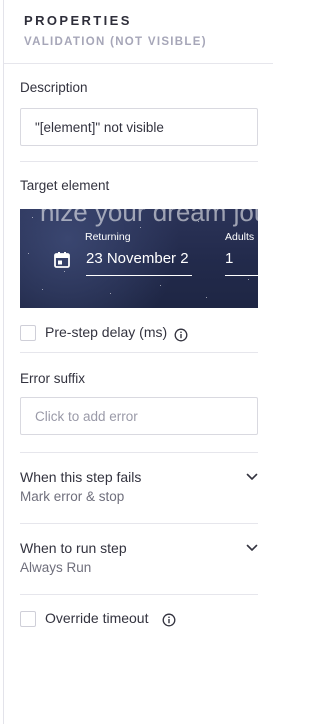 The image size is (320, 724). I want to click on panel-title: PROPERTIES, so click(78, 20).